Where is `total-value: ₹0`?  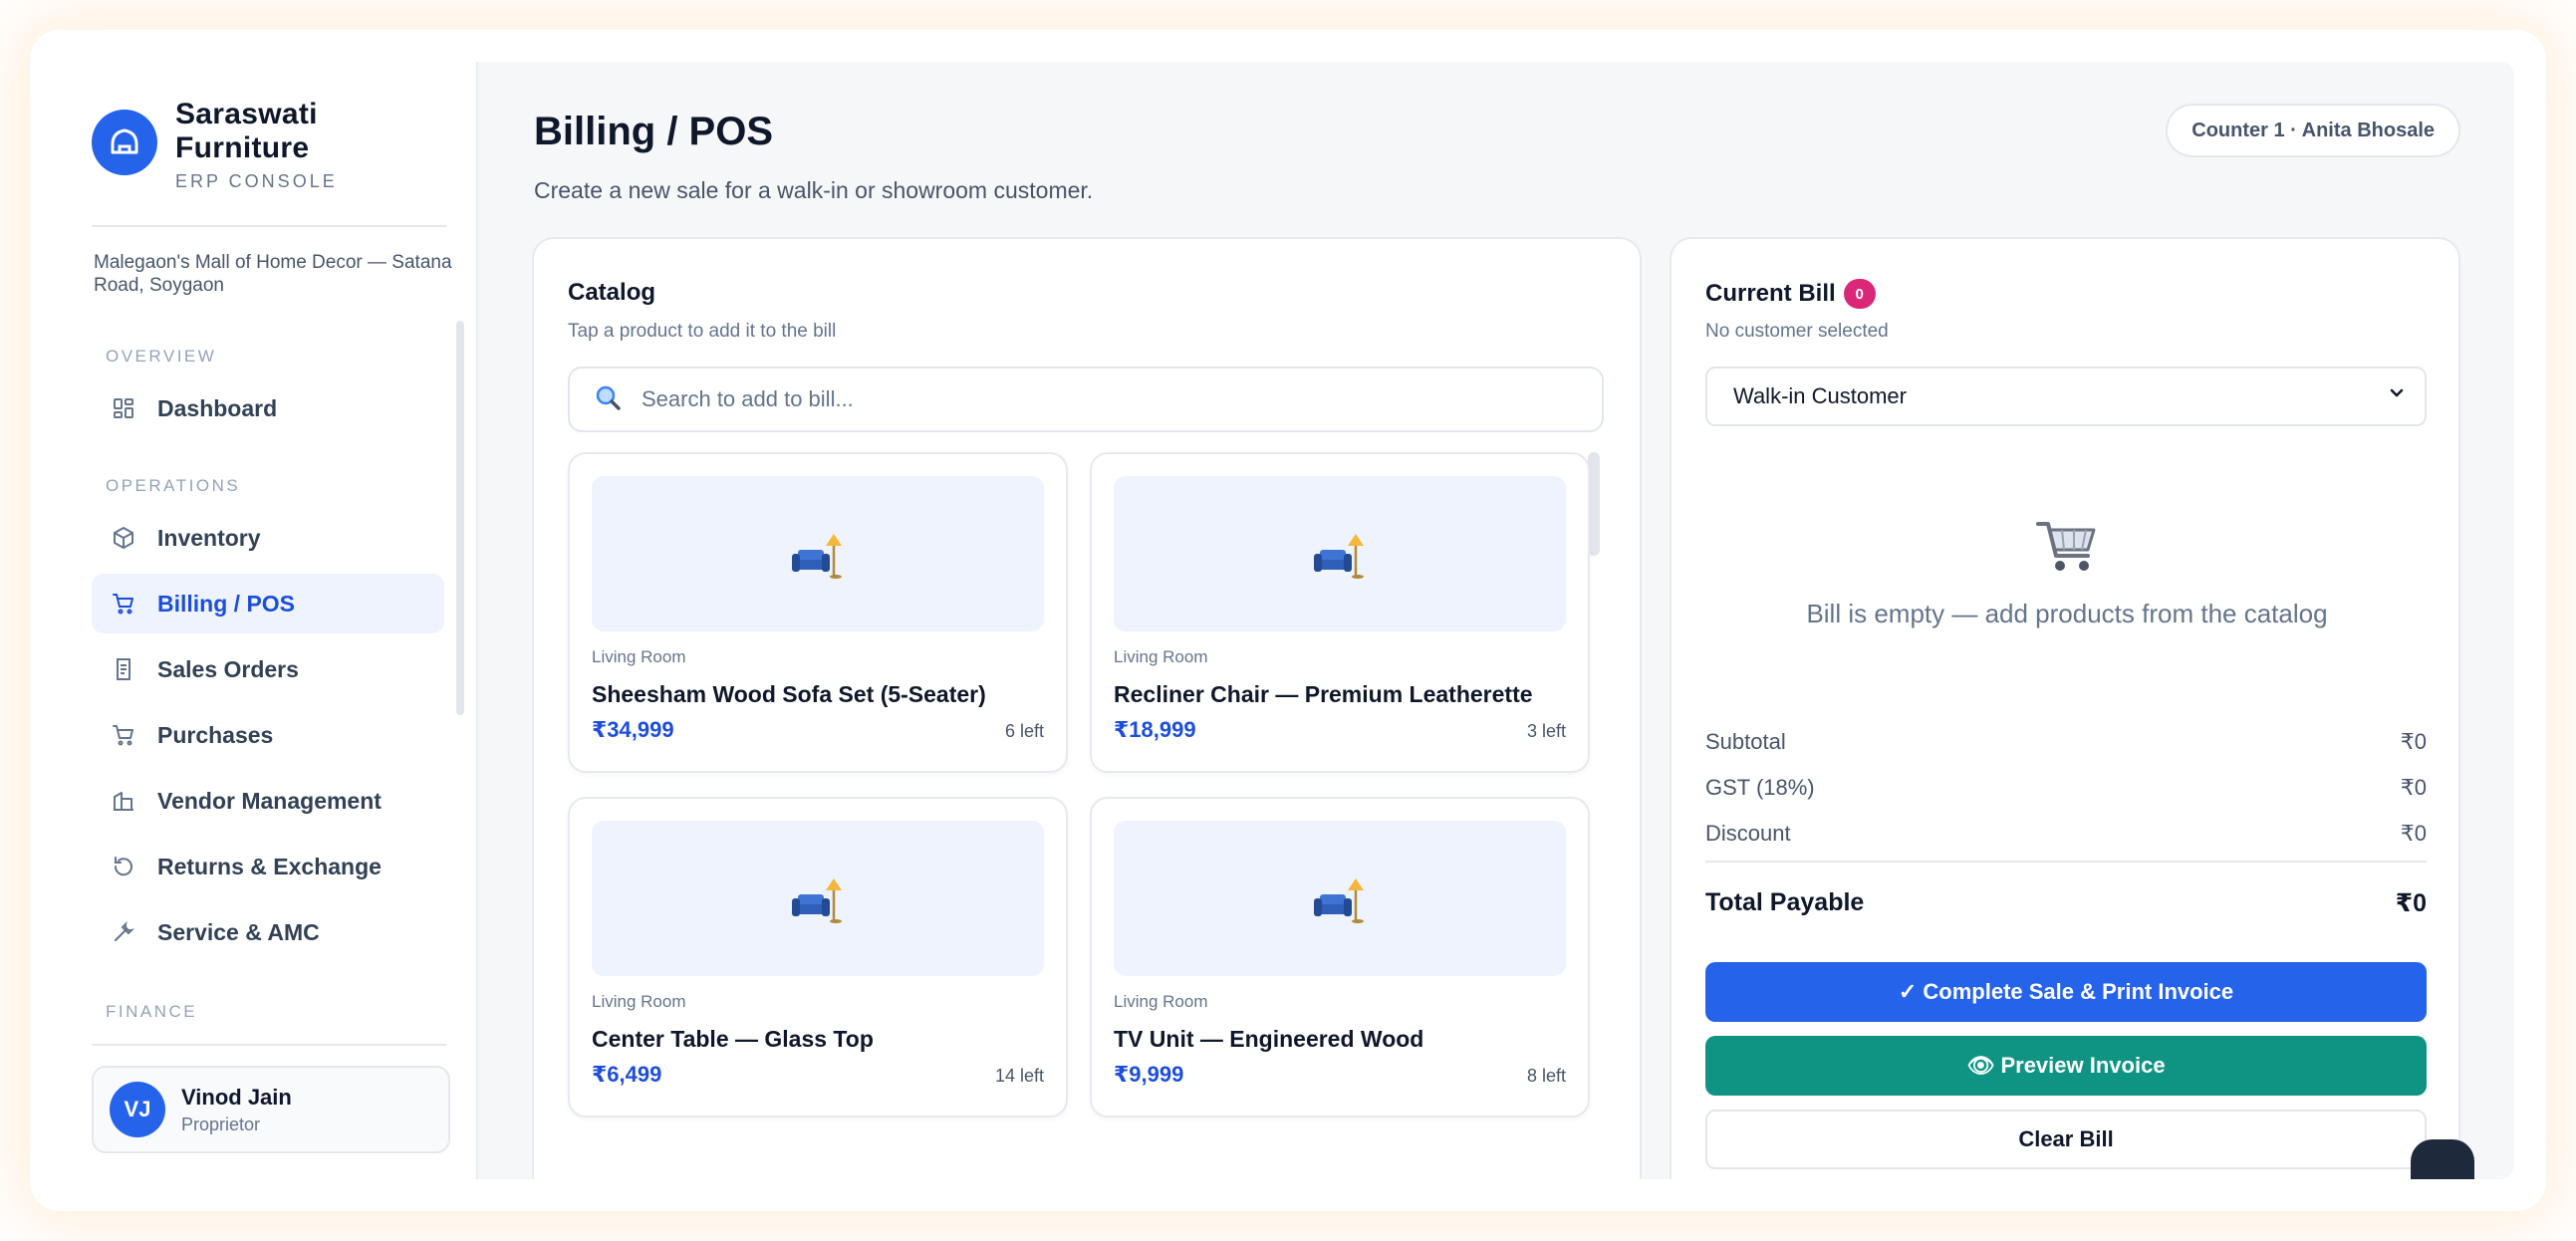
total-value: ₹0 is located at coordinates (2411, 903).